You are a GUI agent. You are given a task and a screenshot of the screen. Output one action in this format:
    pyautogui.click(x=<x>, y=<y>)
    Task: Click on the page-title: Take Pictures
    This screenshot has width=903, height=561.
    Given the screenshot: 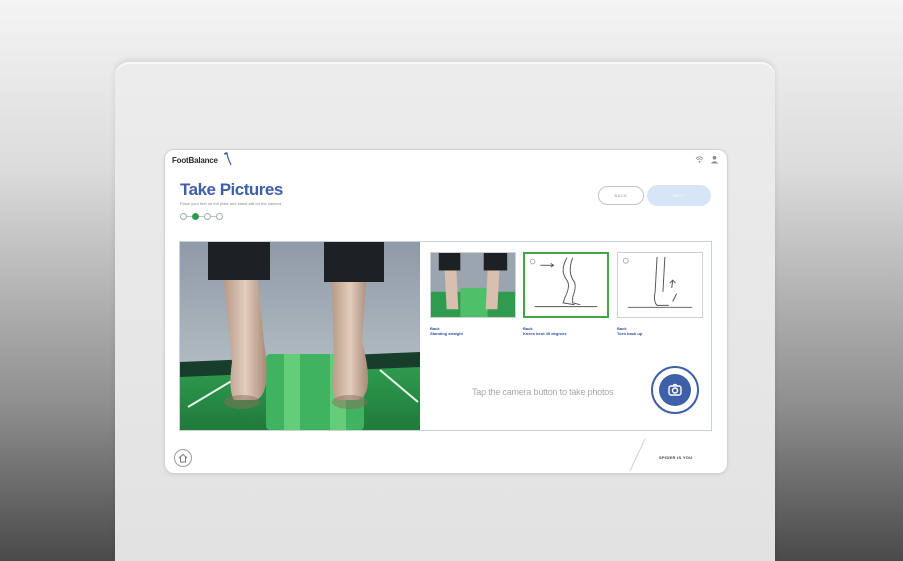 What is the action you would take?
    pyautogui.click(x=231, y=189)
    